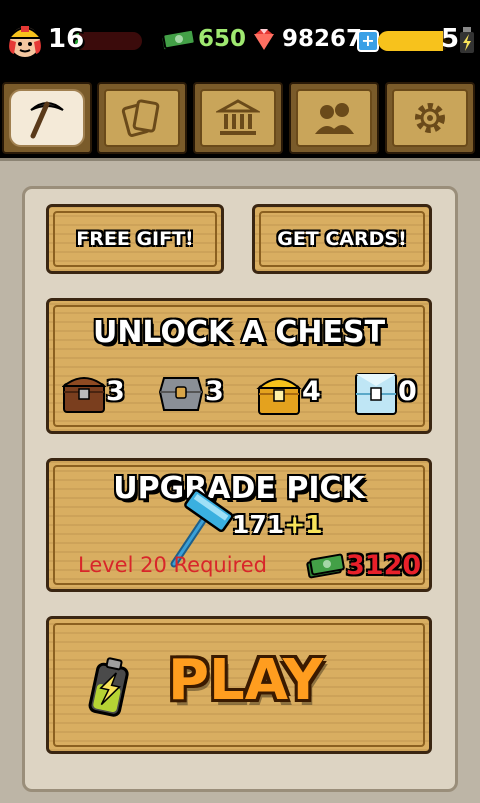 The height and width of the screenshot is (803, 480). I want to click on get-cards-label: GET CARDS!, so click(342, 239).